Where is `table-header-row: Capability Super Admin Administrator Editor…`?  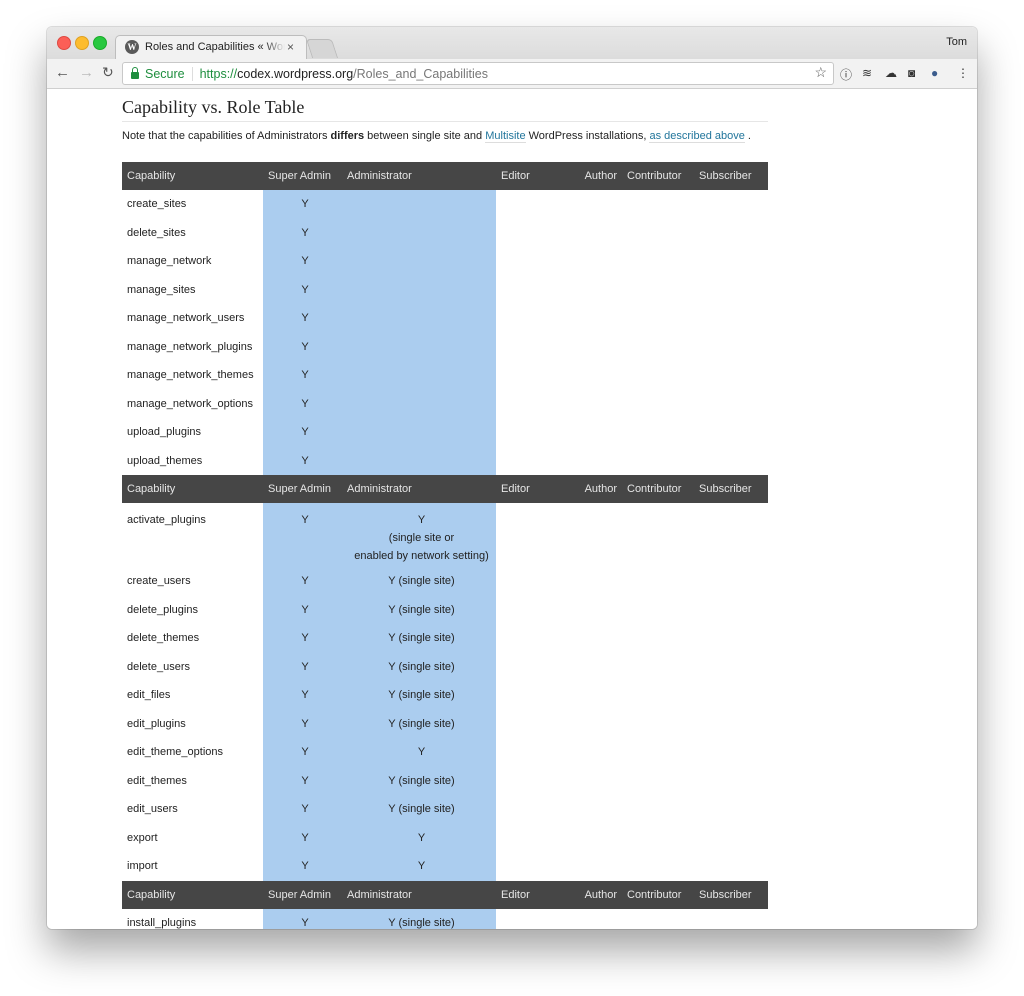 table-header-row: Capability Super Admin Administrator Editor… is located at coordinates (445, 894).